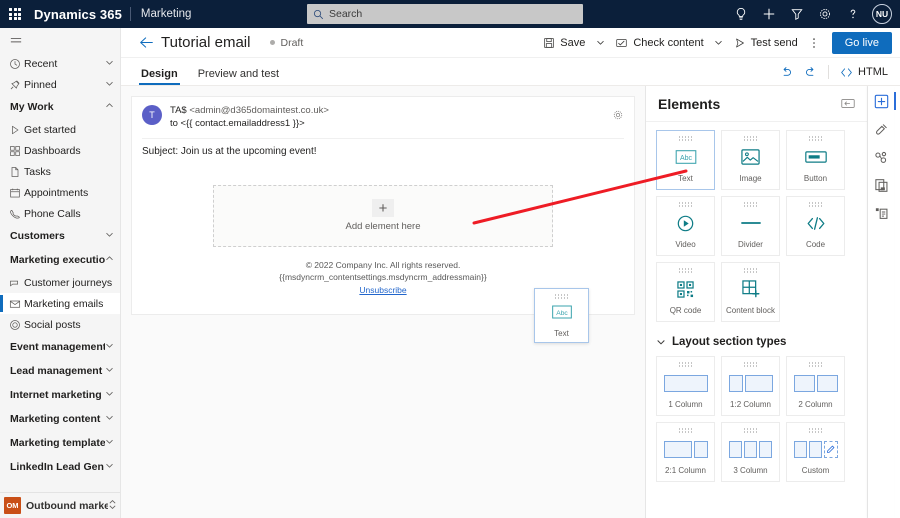 The height and width of the screenshot is (518, 900). Describe the element at coordinates (40, 84) in the screenshot. I see `sidebar-item-label: Pinned` at that location.